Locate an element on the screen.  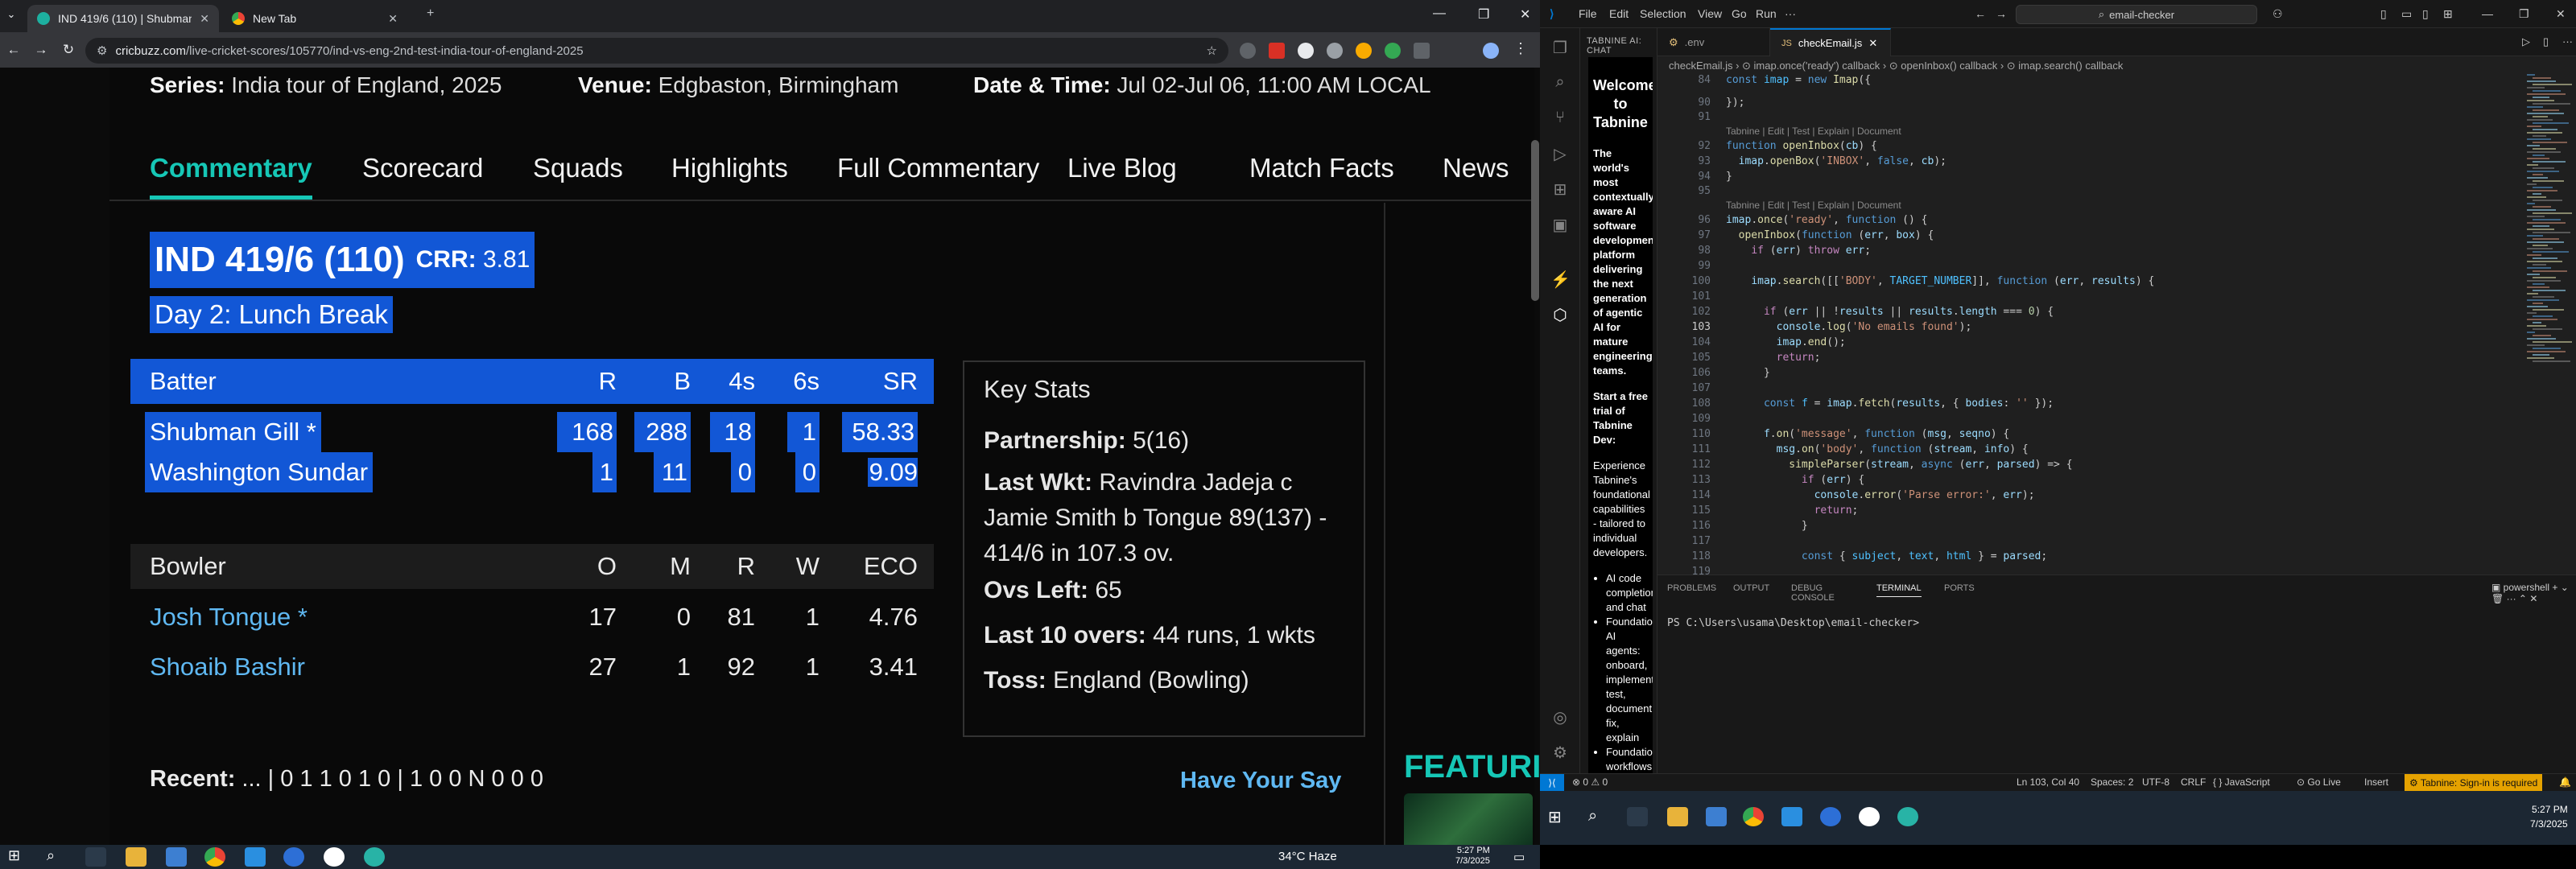
go-live-button: ⊙ Go Live is located at coordinates (2319, 782).